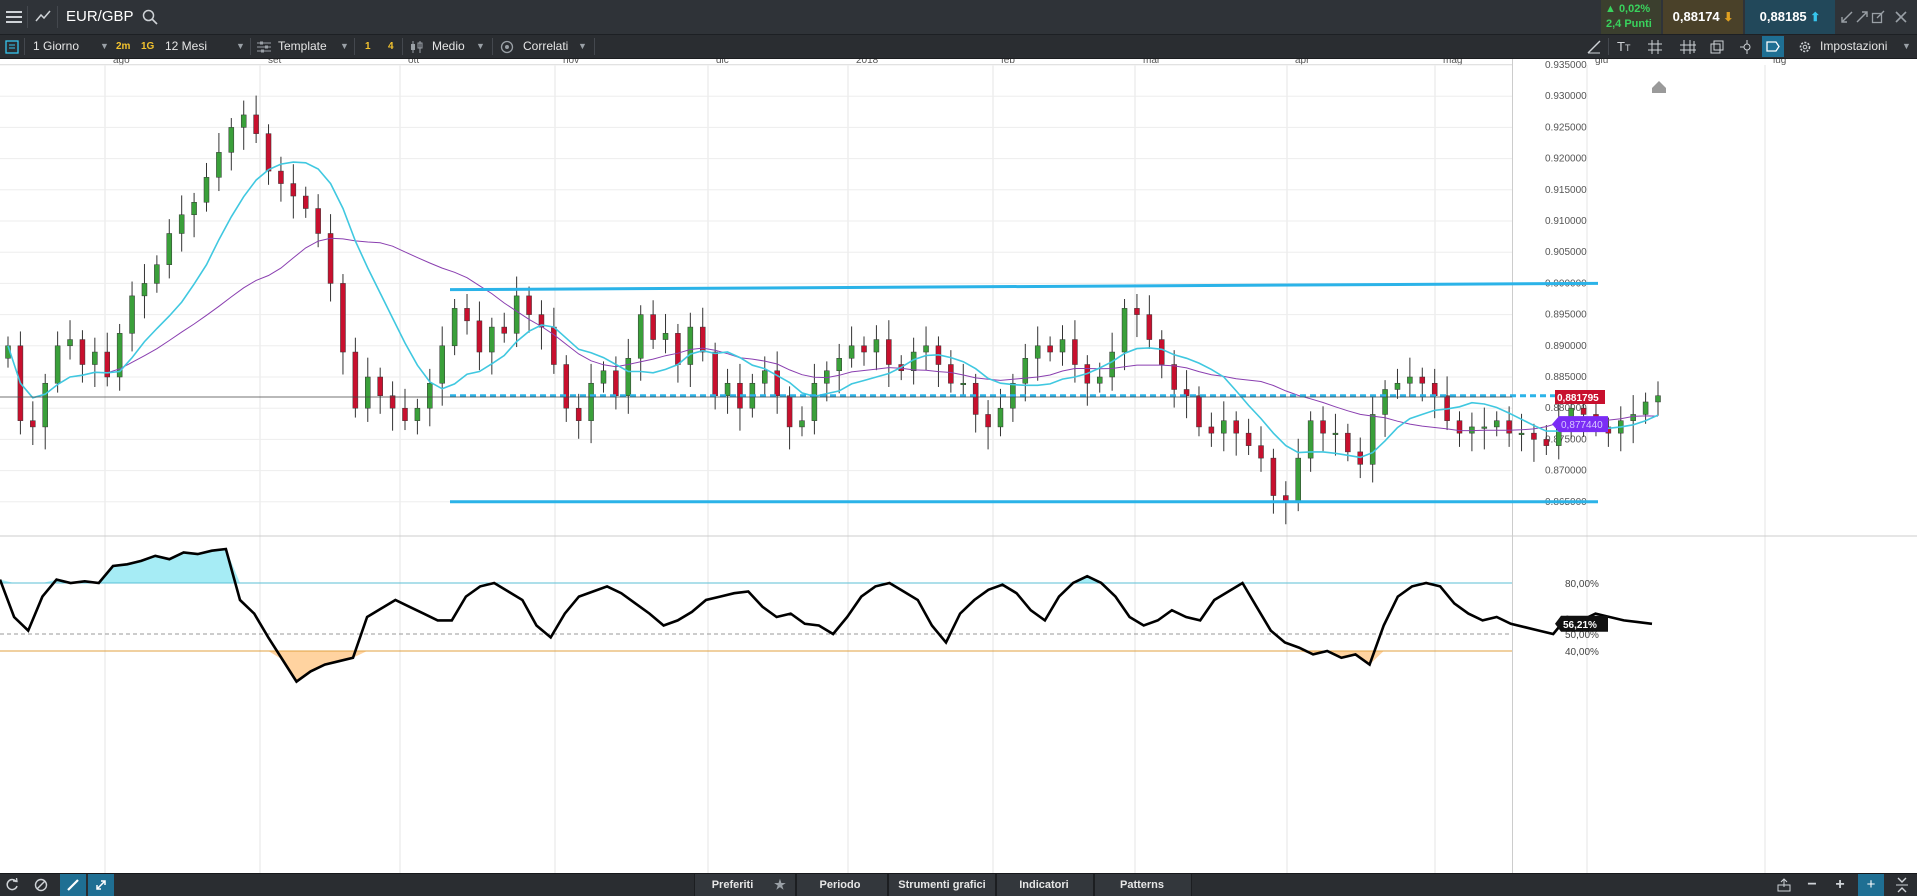 This screenshot has width=1917, height=896. What do you see at coordinates (1566, 96) in the screenshot?
I see `price-tick-label: 0.930000` at bounding box center [1566, 96].